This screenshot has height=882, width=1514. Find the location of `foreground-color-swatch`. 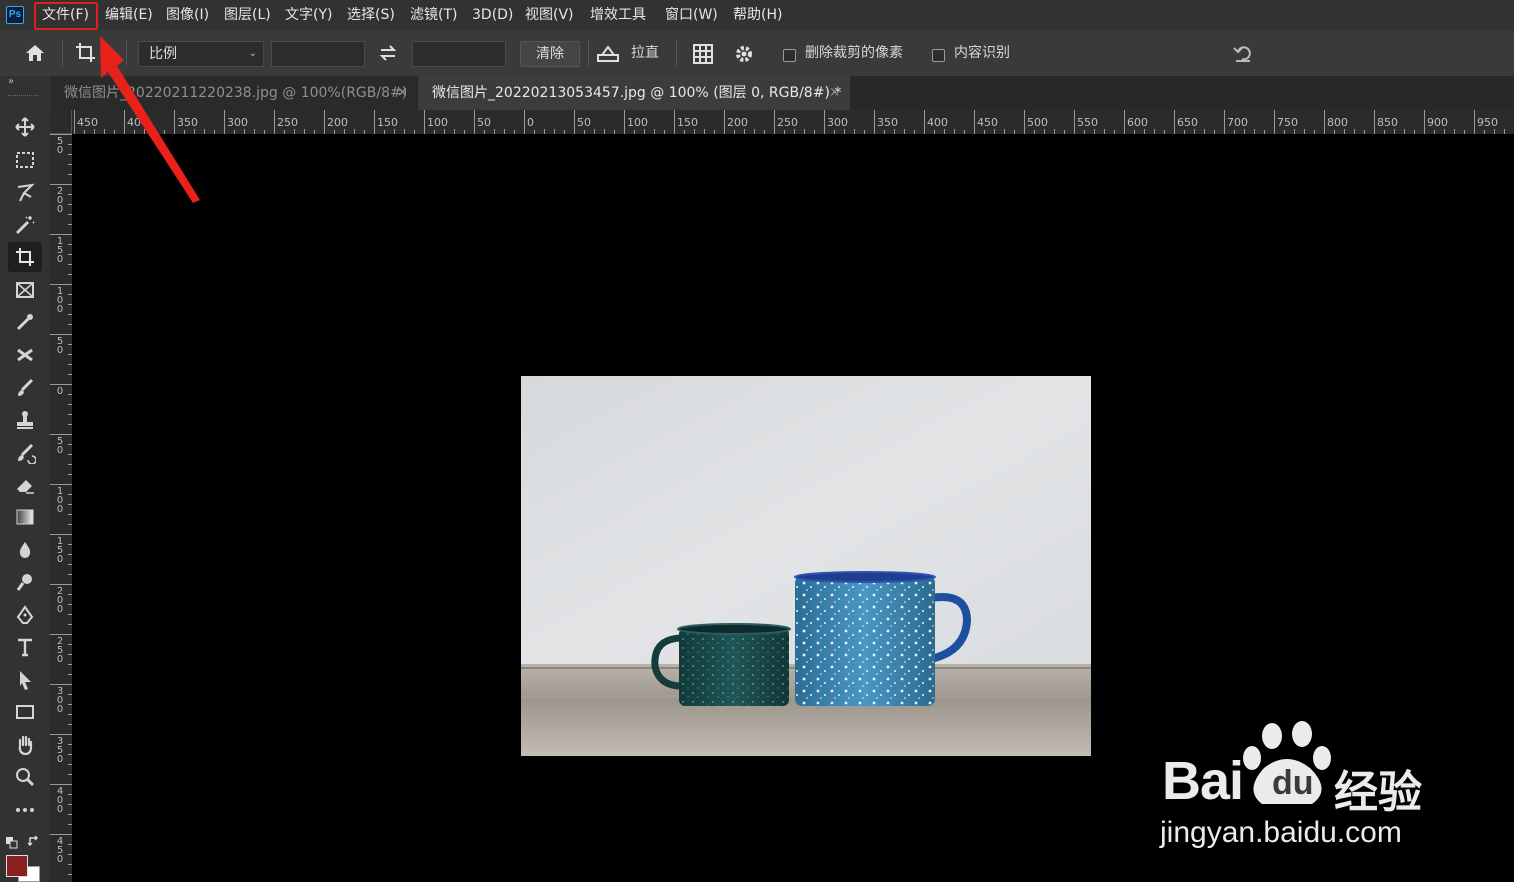

foreground-color-swatch is located at coordinates (17, 866).